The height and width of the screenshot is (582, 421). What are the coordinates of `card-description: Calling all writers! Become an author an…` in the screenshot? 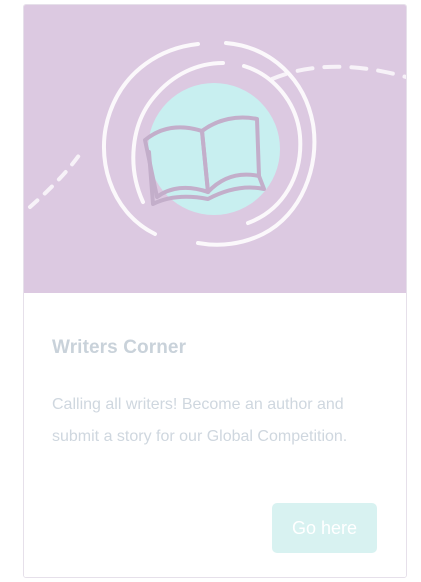 It's located at (200, 420).